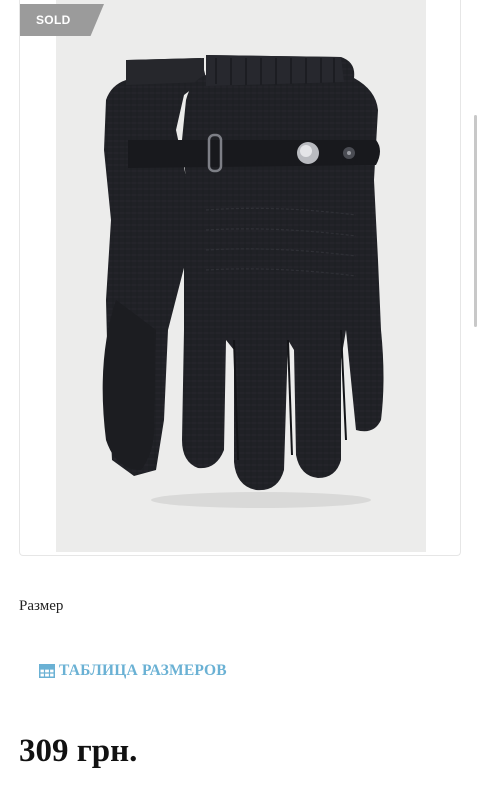 This screenshot has width=481, height=800. I want to click on size-table-link: ТАБЛИЦА РАЗМЕРОВ, so click(133, 671).